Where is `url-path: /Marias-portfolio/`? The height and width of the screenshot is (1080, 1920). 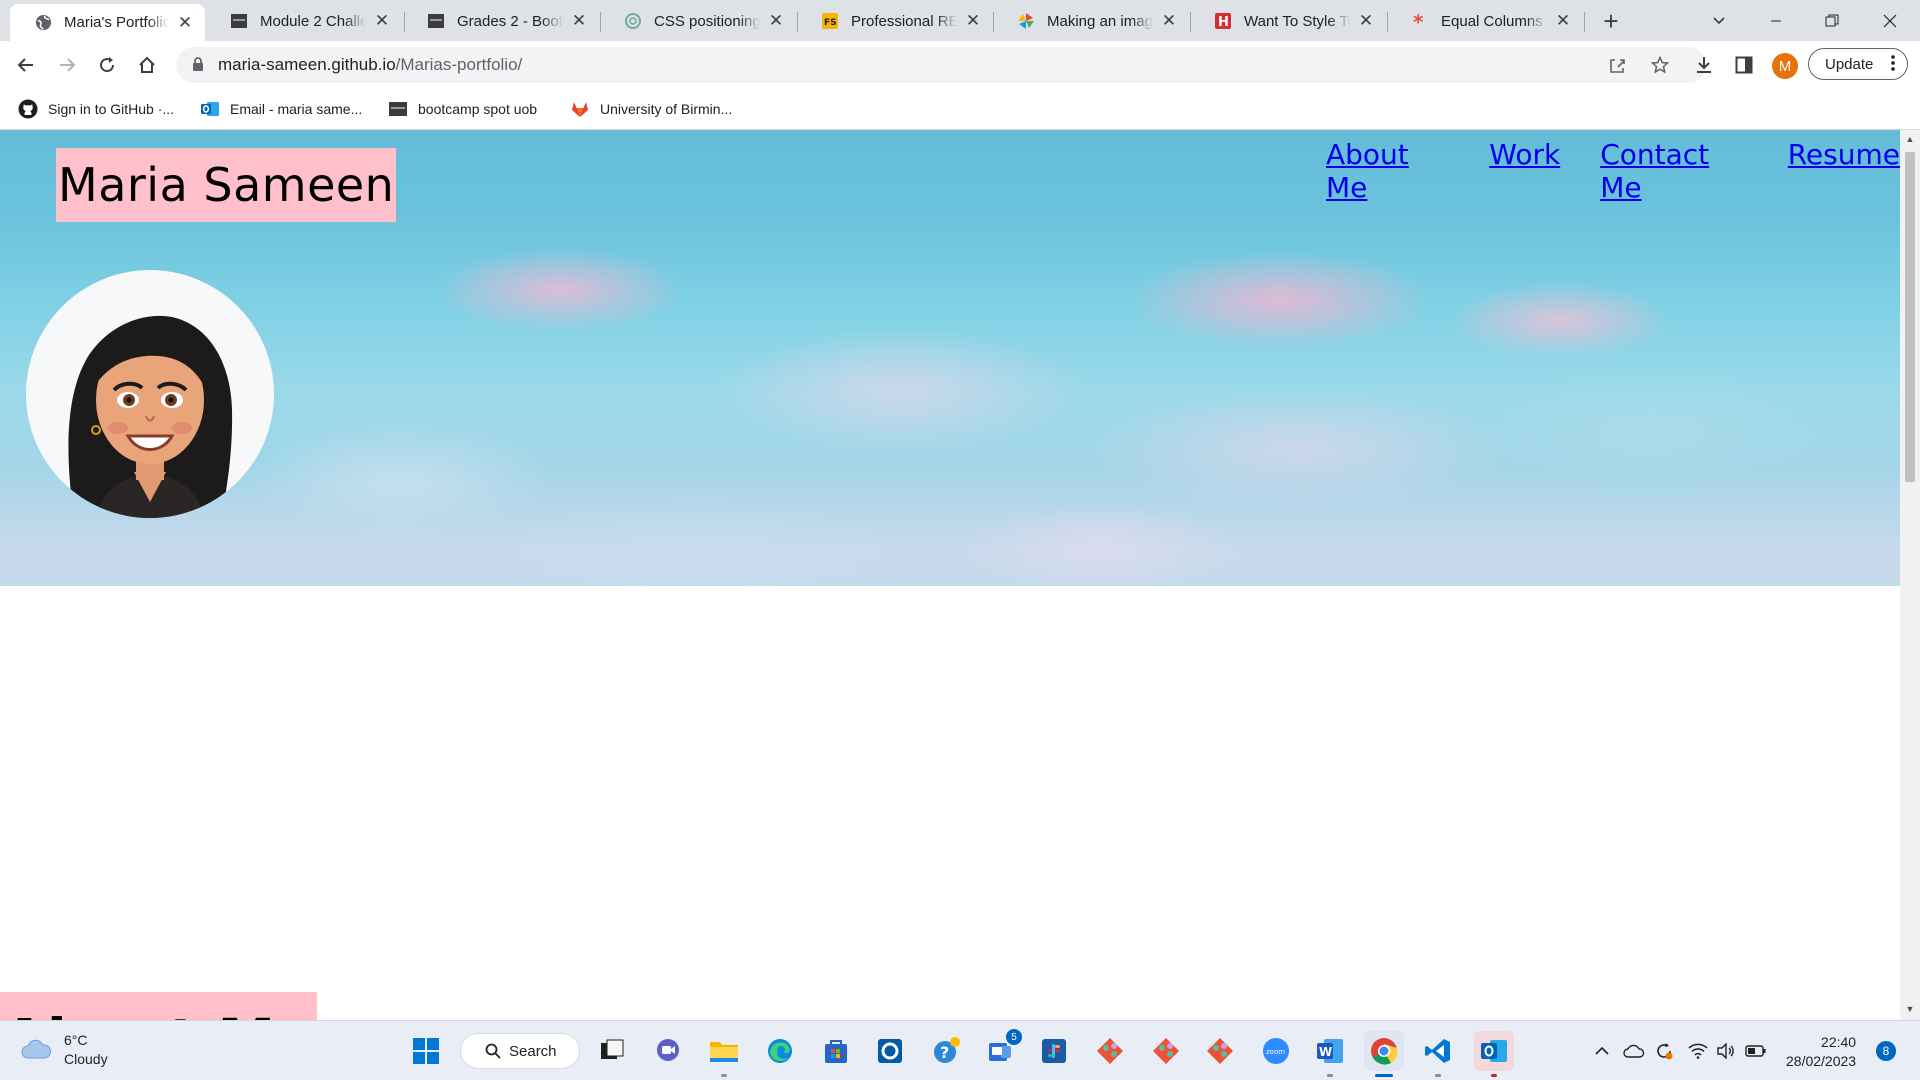 url-path: /Marias-portfolio/ is located at coordinates (459, 64).